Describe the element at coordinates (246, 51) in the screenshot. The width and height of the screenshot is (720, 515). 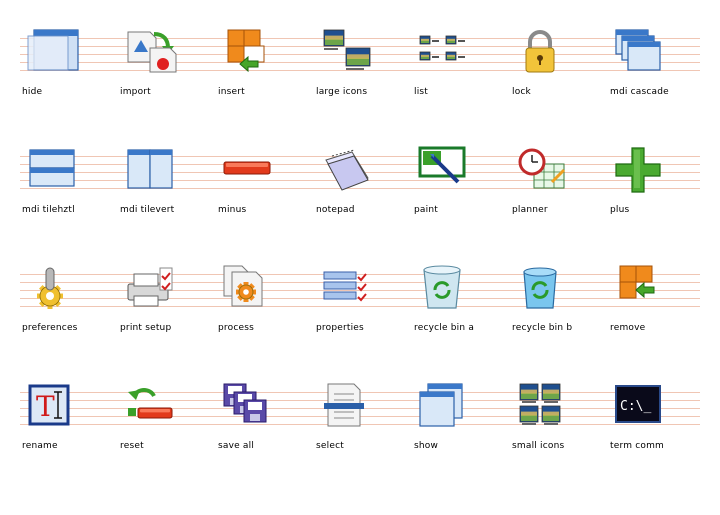
I see `insert-icon` at that location.